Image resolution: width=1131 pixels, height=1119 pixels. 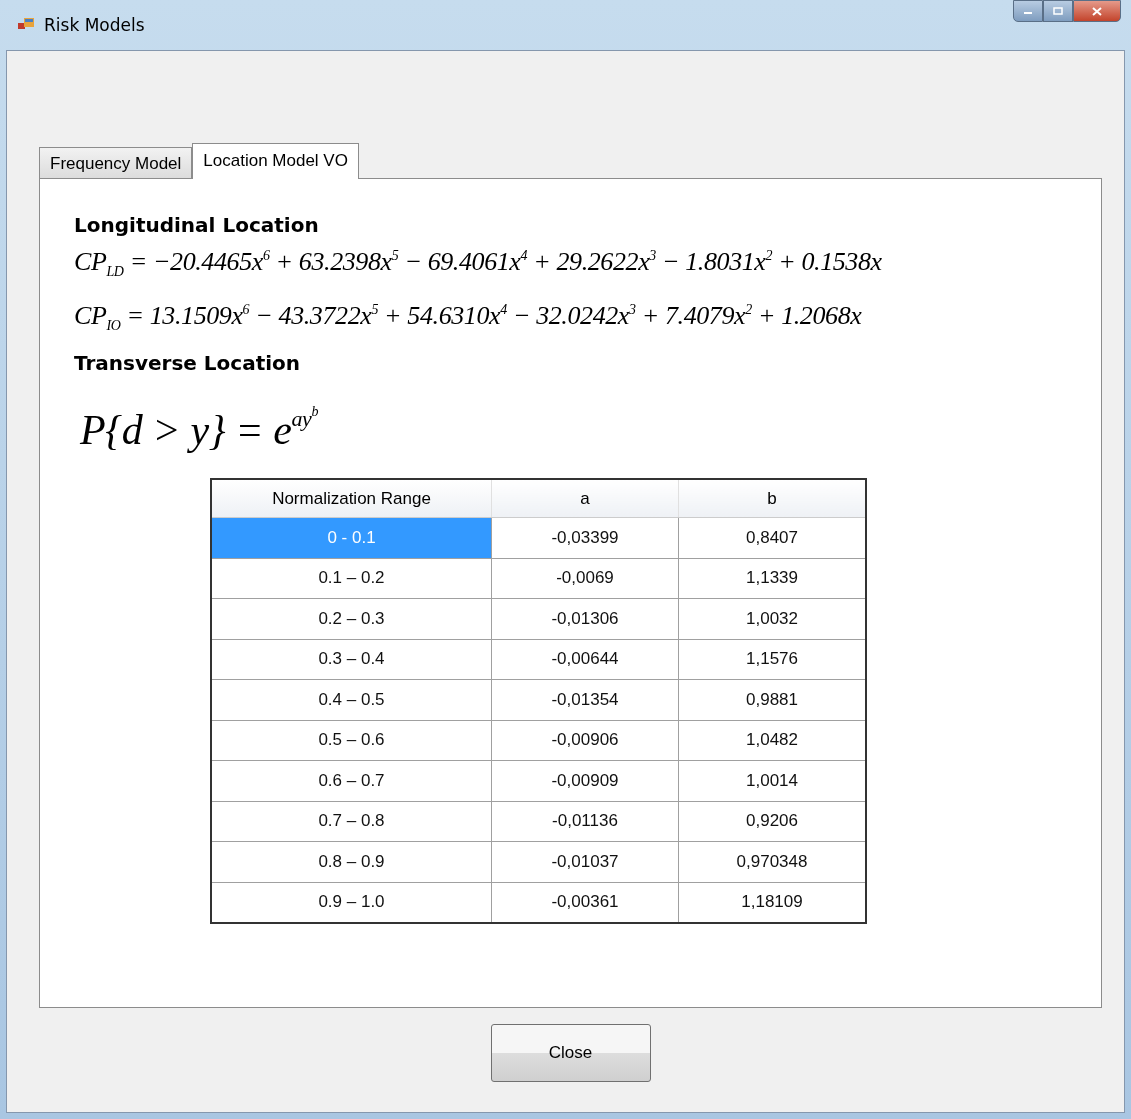 I want to click on maximize-button, so click(x=1058, y=11).